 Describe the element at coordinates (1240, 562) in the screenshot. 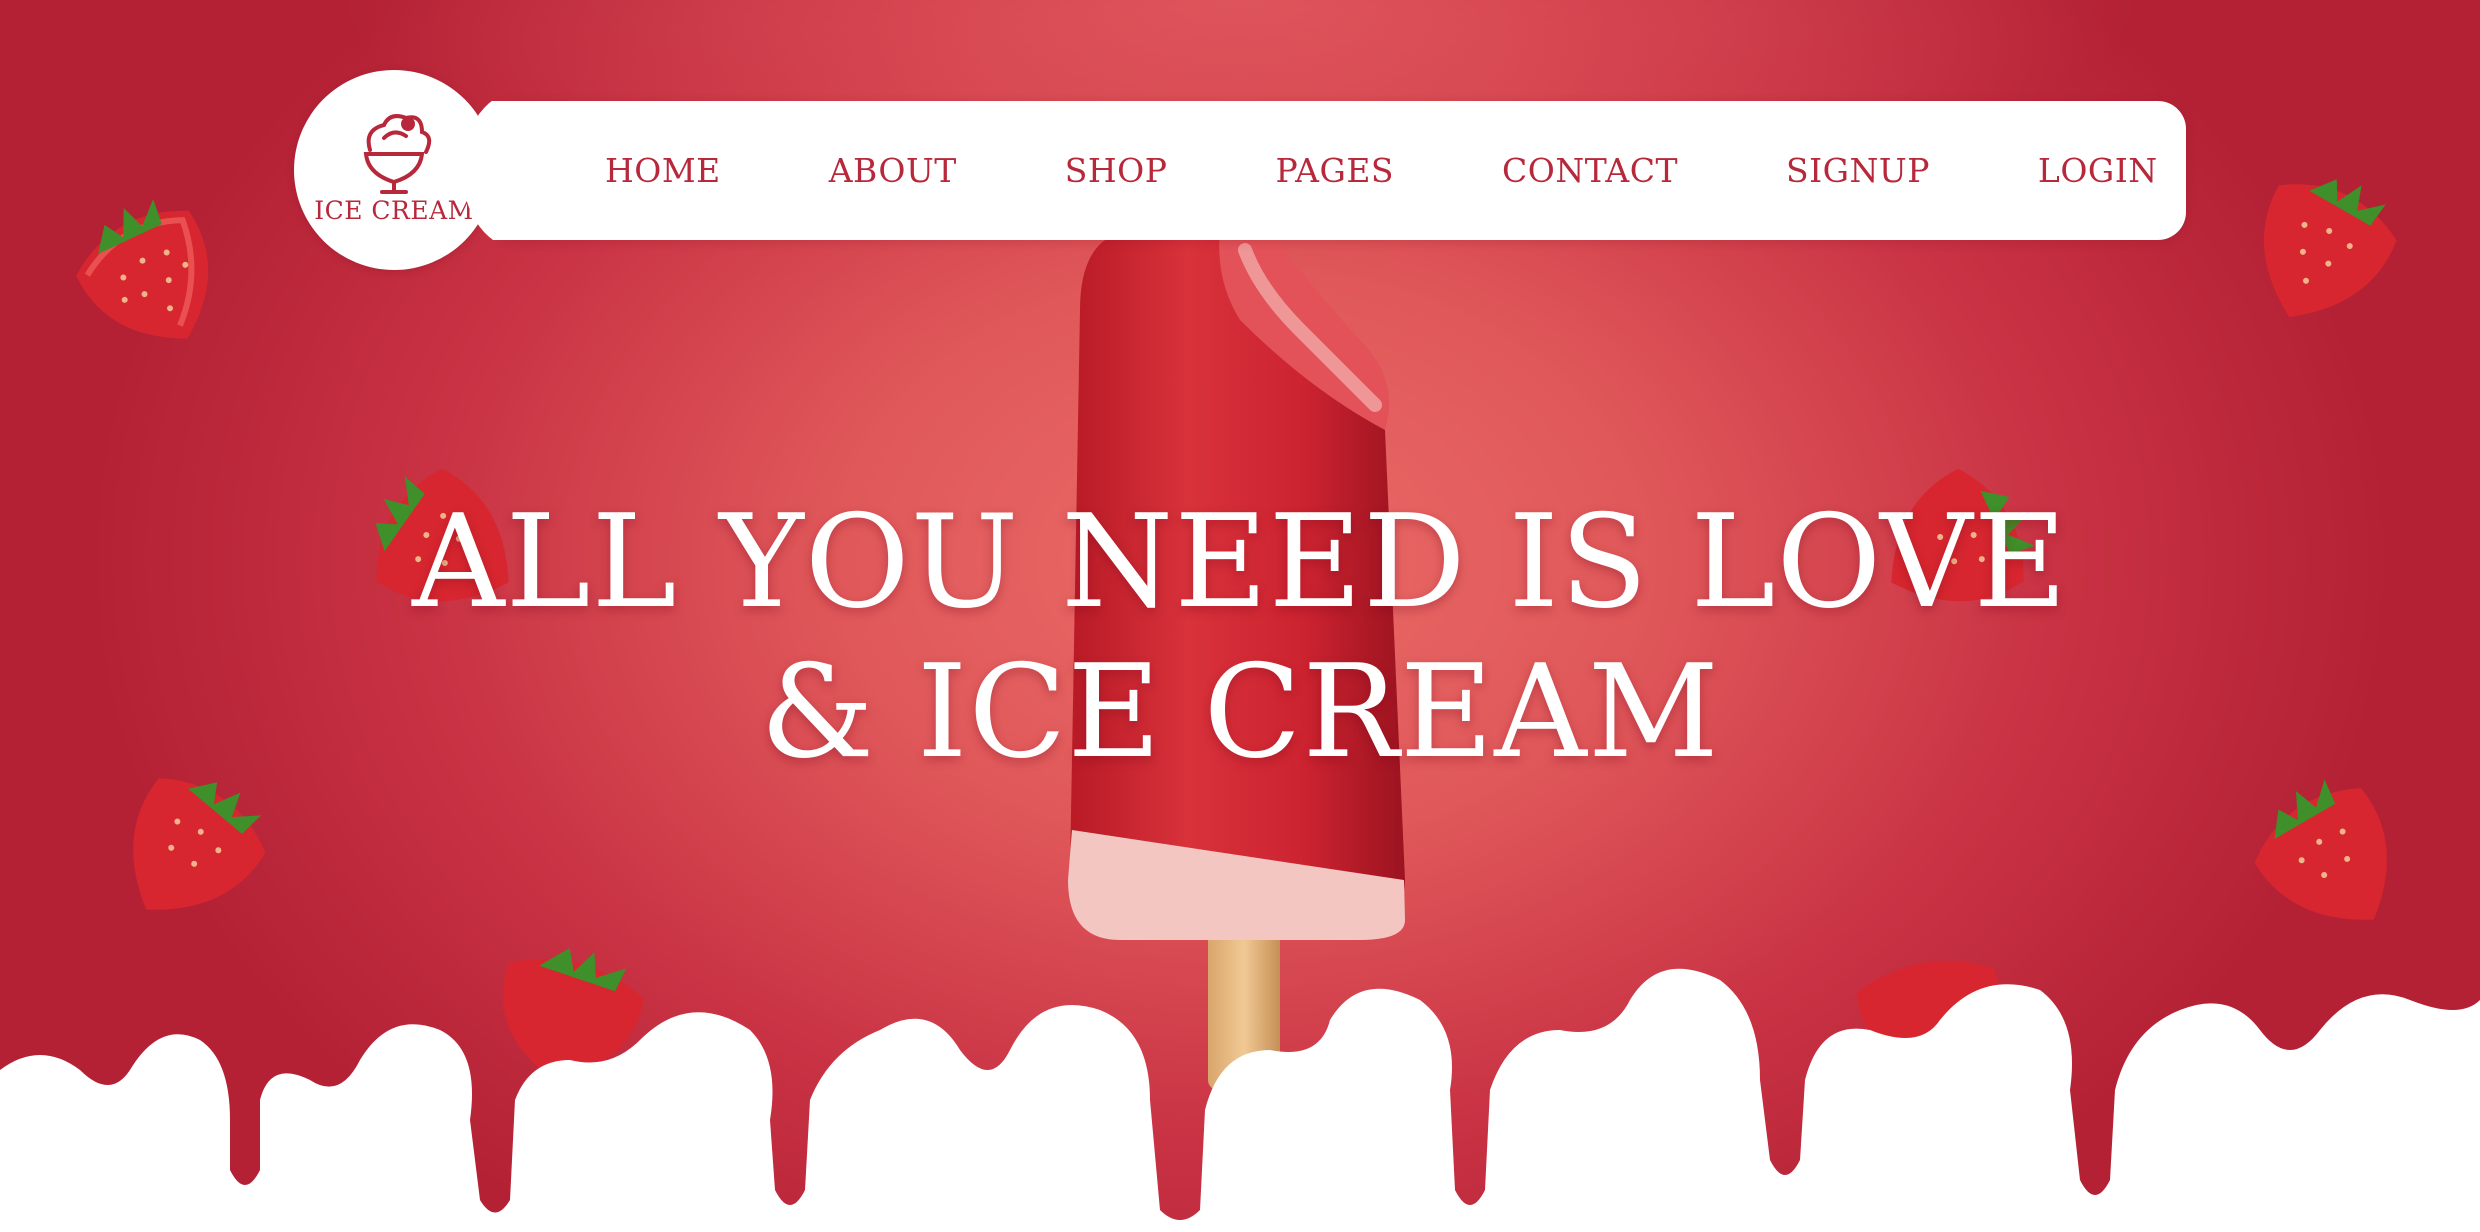

I see `hero-headline-line1: ALL YOU NEED IS LOVE` at that location.